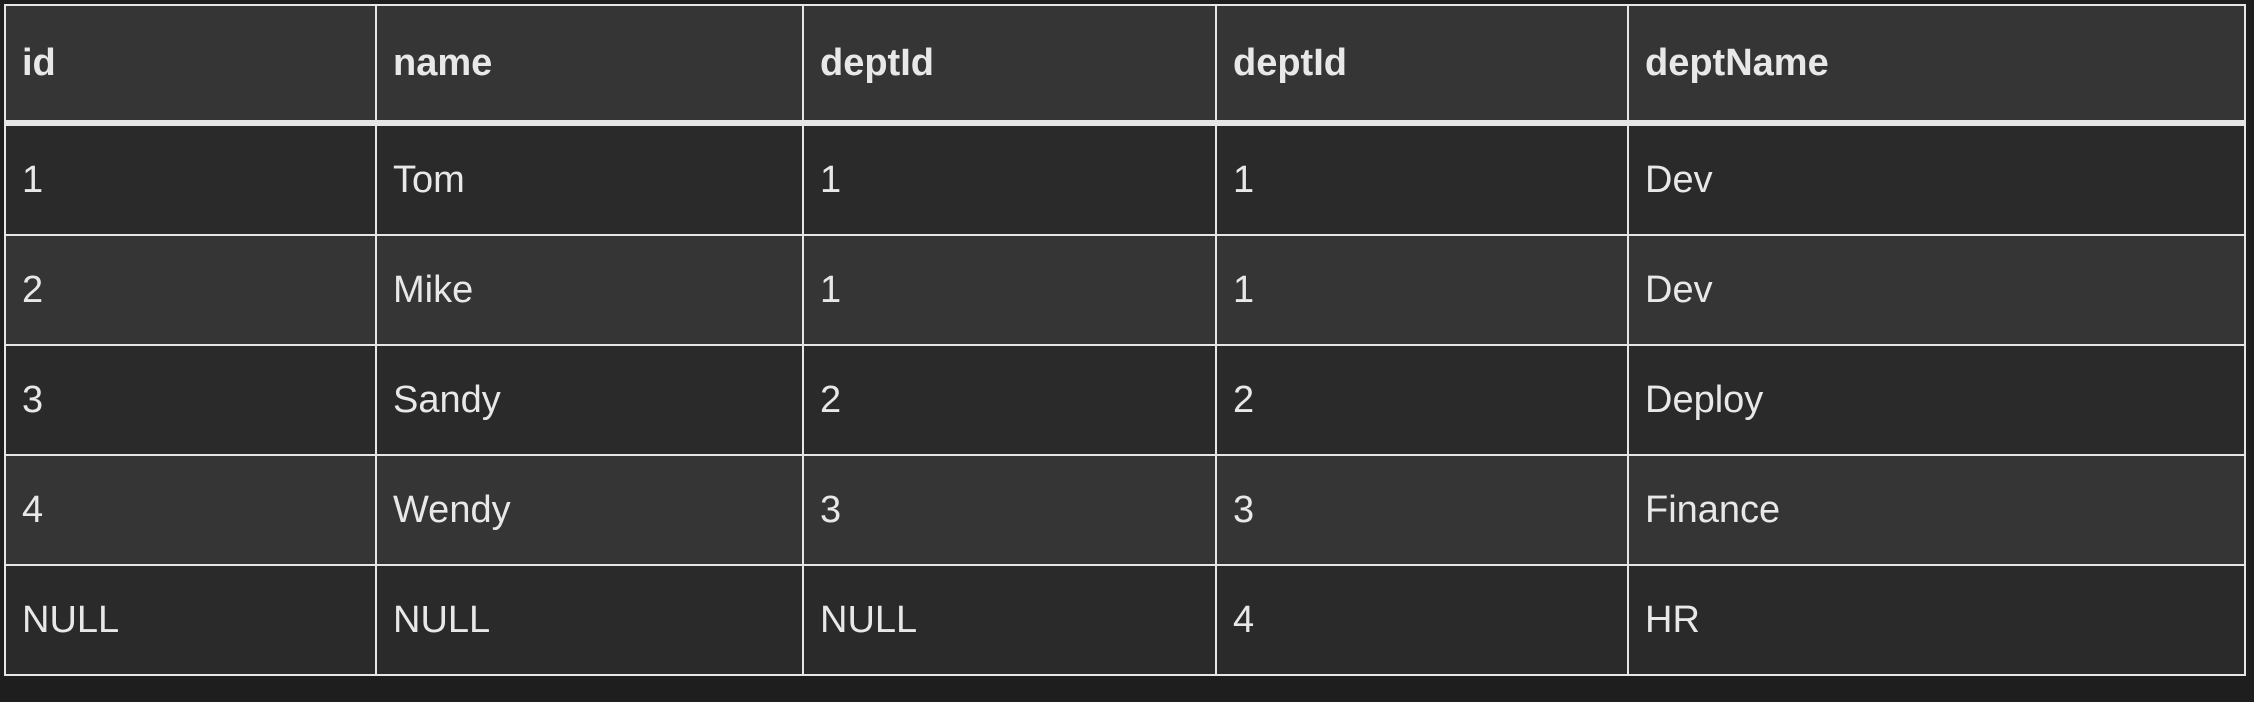 This screenshot has width=2254, height=702. Describe the element at coordinates (589, 510) in the screenshot. I see `table-cell: Wendy` at that location.